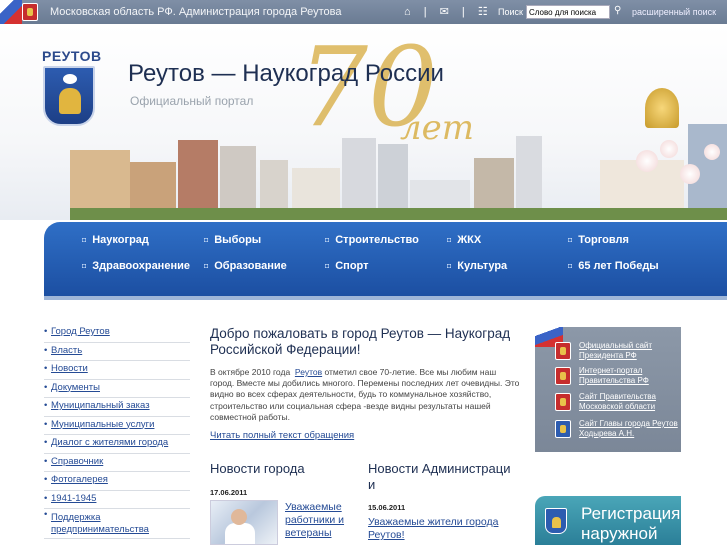  Describe the element at coordinates (346, 266) in the screenshot. I see `nav-item-sport: Спорт` at that location.